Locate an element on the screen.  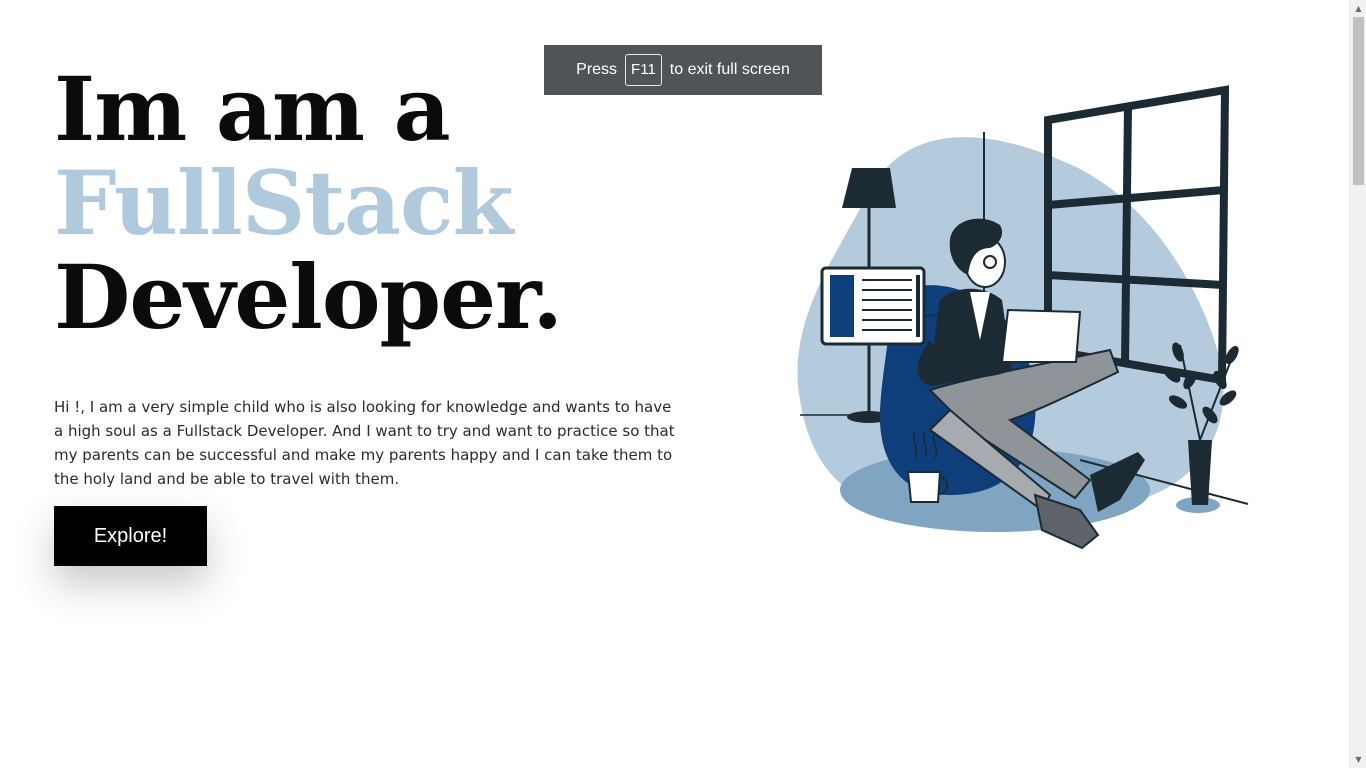
hero-title-accent: FullStack is located at coordinates (284, 203).